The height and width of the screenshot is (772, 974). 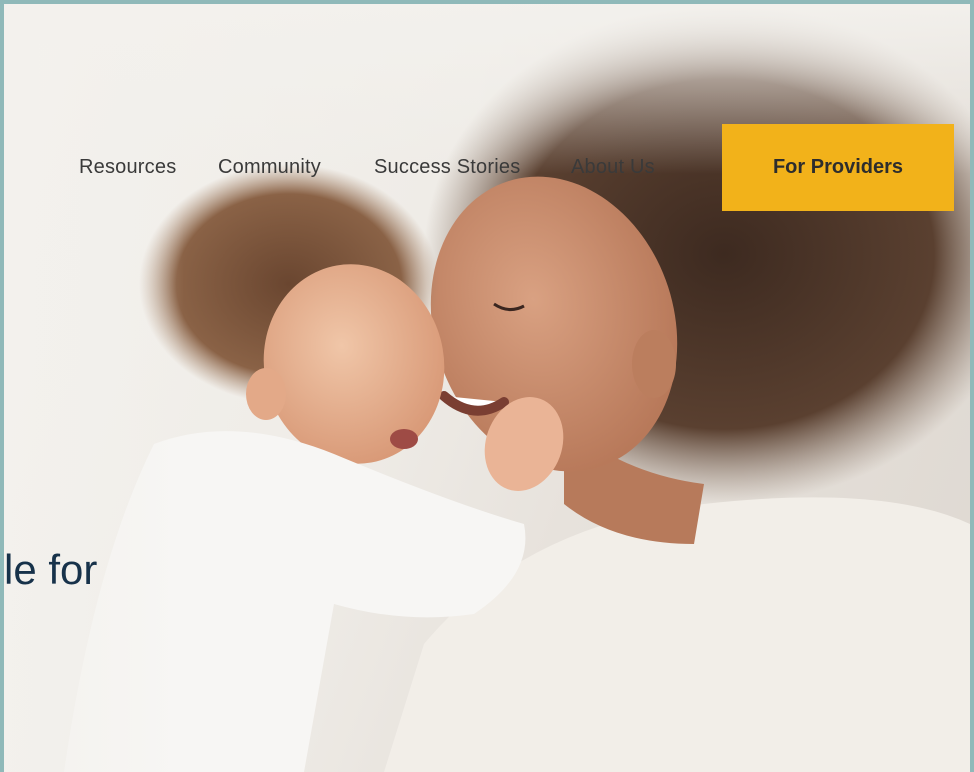 I want to click on nav-item-community: Community, so click(x=269, y=167).